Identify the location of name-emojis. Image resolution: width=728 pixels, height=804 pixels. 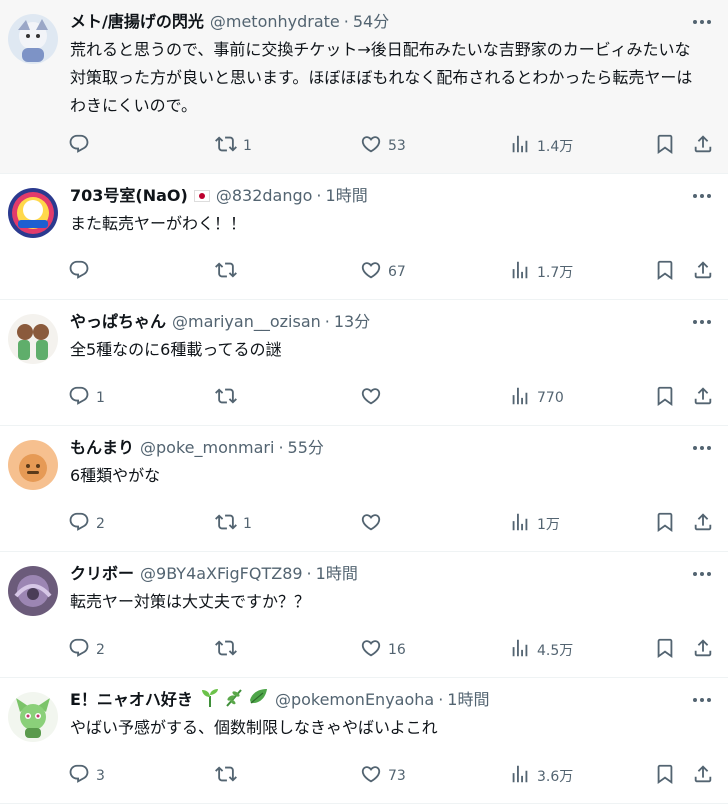
(234, 700).